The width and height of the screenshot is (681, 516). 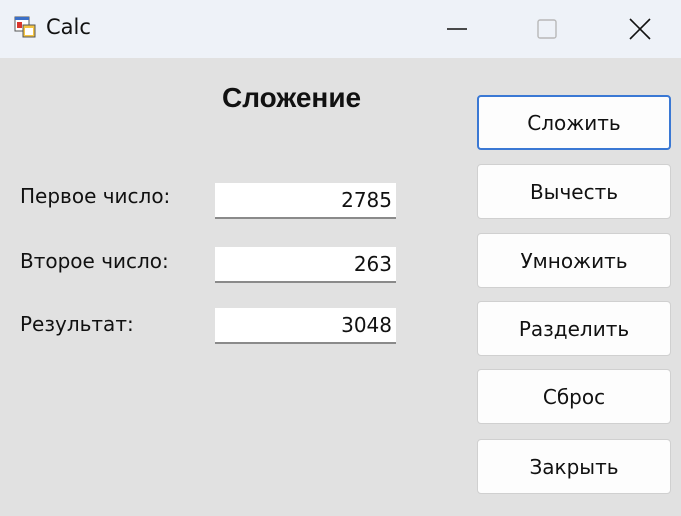 I want to click on reset-button: Сброс, so click(x=574, y=396).